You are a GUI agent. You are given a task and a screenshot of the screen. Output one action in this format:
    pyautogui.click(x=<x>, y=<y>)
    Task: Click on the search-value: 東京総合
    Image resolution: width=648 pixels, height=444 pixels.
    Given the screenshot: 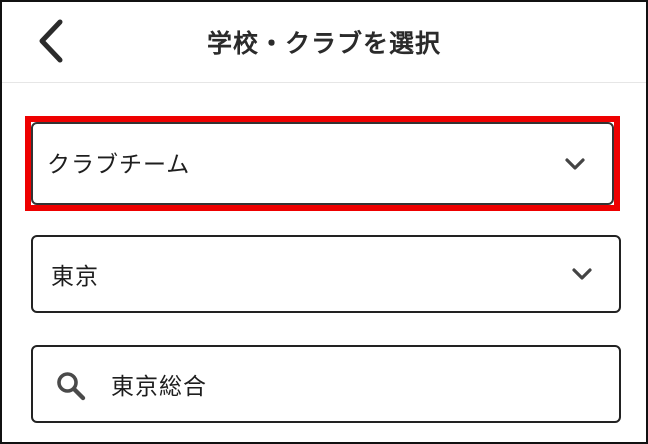 What is the action you would take?
    pyautogui.click(x=159, y=387)
    